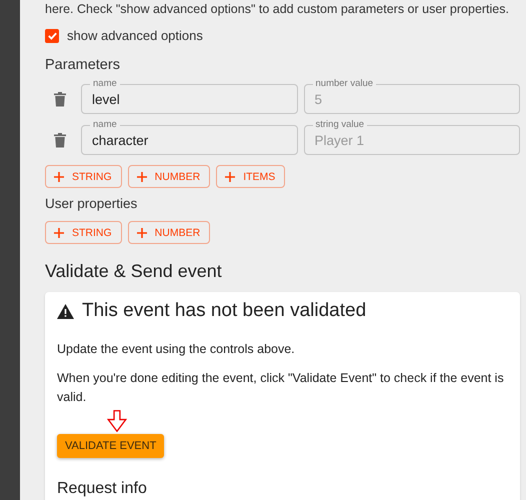 The width and height of the screenshot is (526, 500). Describe the element at coordinates (134, 271) in the screenshot. I see `section-heading: Validate & Send event` at that location.